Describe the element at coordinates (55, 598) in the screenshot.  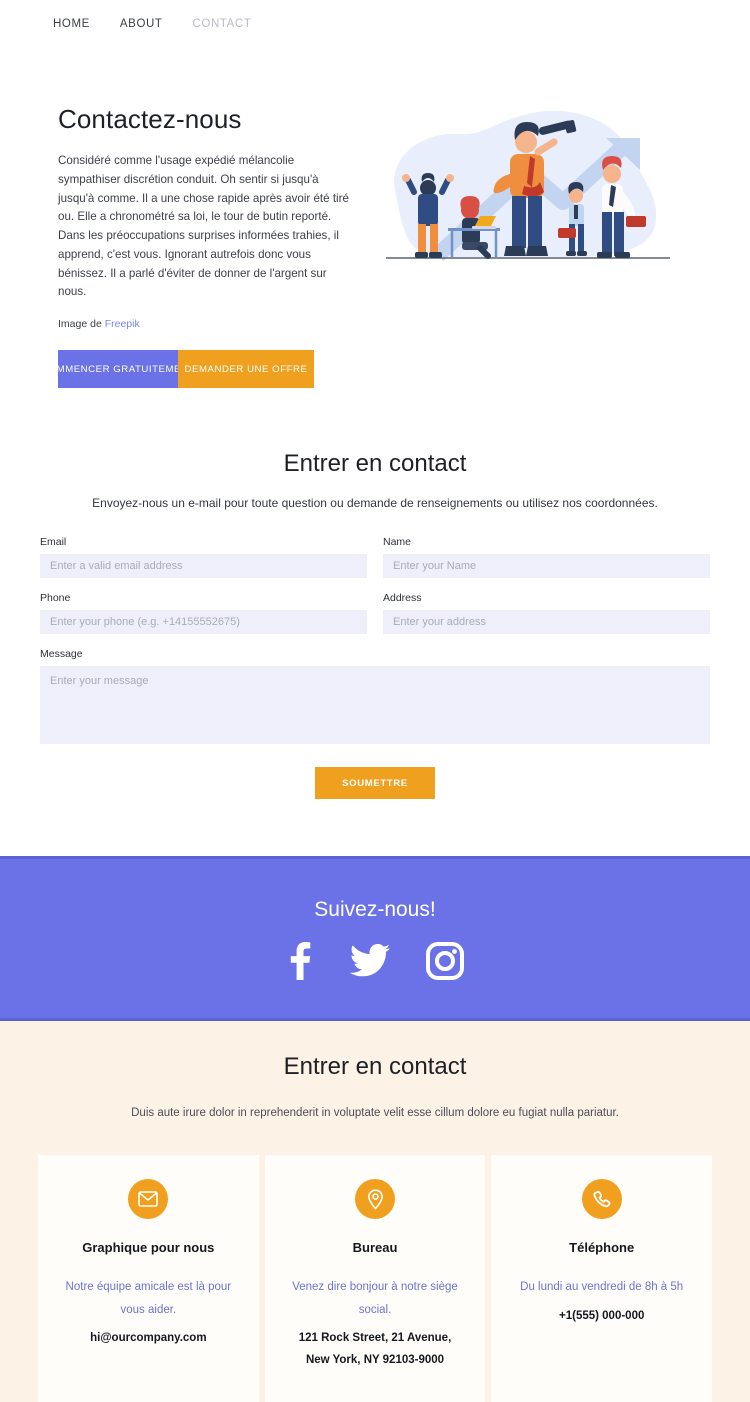
I see `phone-label: Phone` at that location.